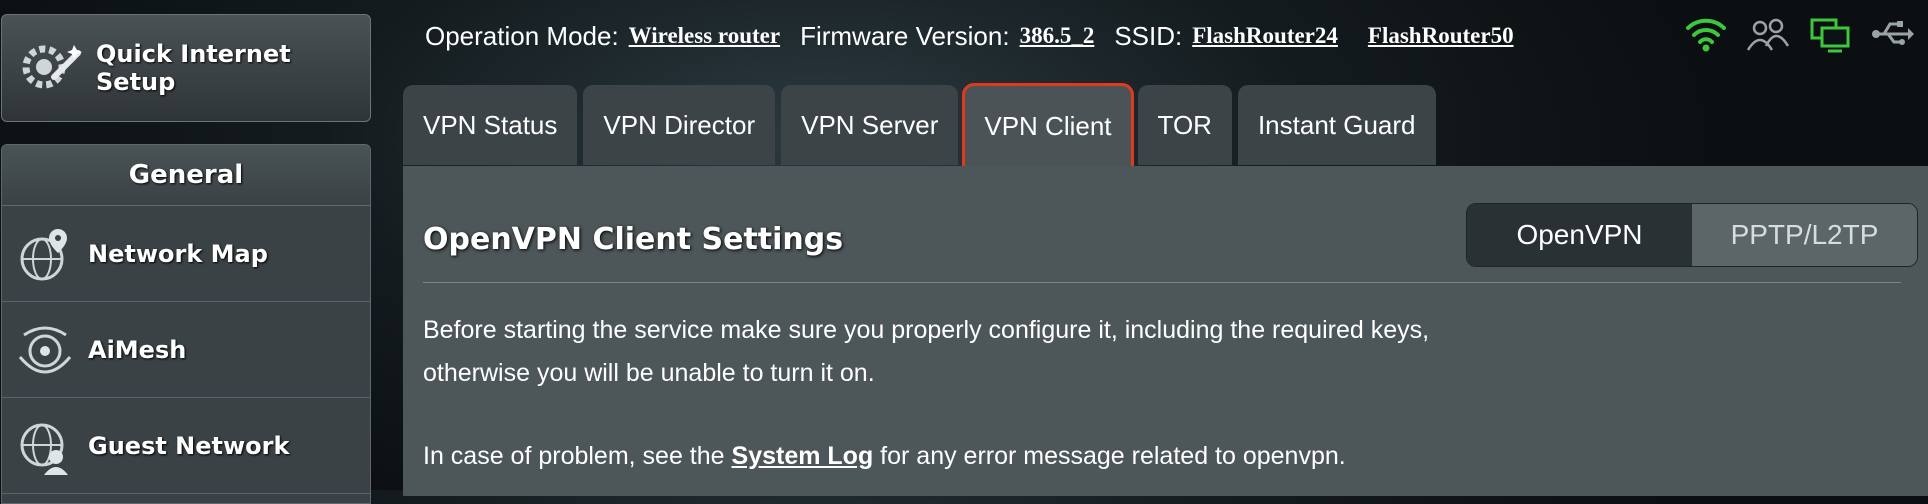  What do you see at coordinates (178, 253) in the screenshot?
I see `sidebar-item-label: Network Map` at bounding box center [178, 253].